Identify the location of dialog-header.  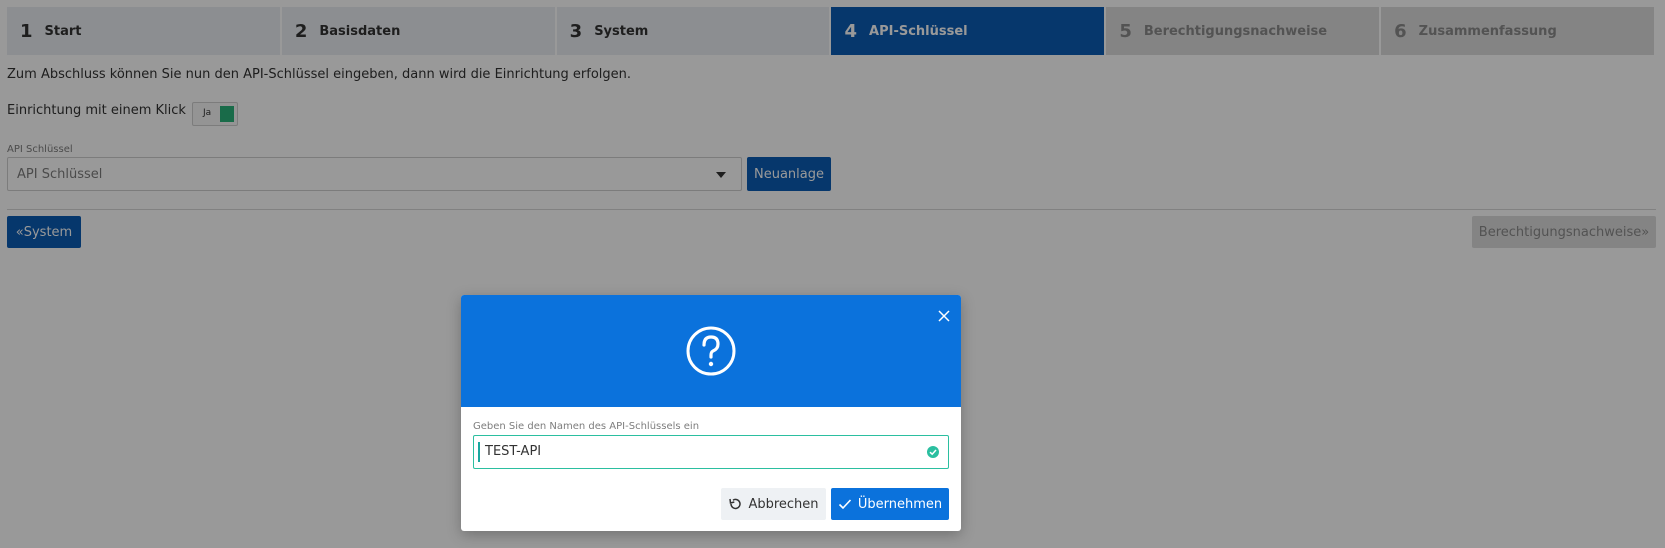
(711, 351).